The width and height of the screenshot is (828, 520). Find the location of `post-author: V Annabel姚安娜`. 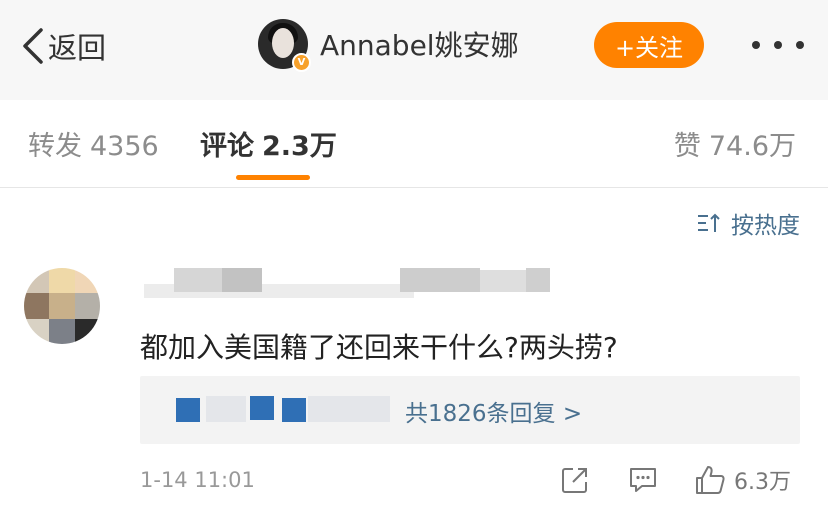

post-author: V Annabel姚安娜 is located at coordinates (388, 45).